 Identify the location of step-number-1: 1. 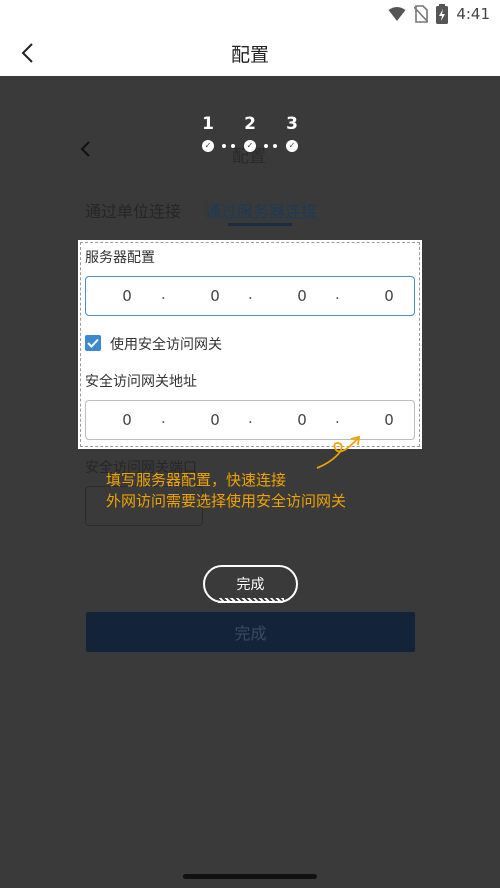
(208, 124).